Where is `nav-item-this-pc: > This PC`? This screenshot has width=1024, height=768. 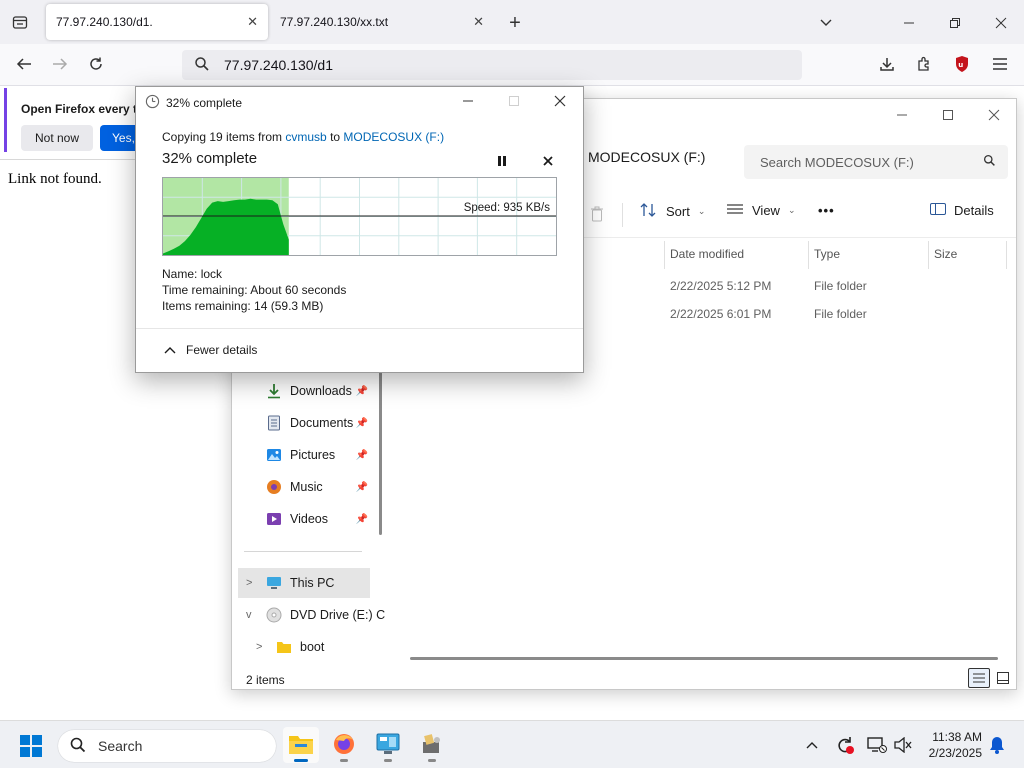
nav-item-this-pc: > This PC is located at coordinates (304, 583).